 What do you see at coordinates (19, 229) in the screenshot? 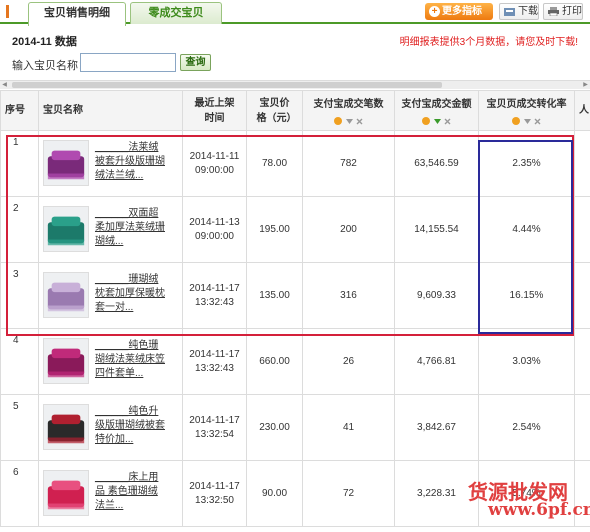
I see `row-index: 2` at bounding box center [19, 229].